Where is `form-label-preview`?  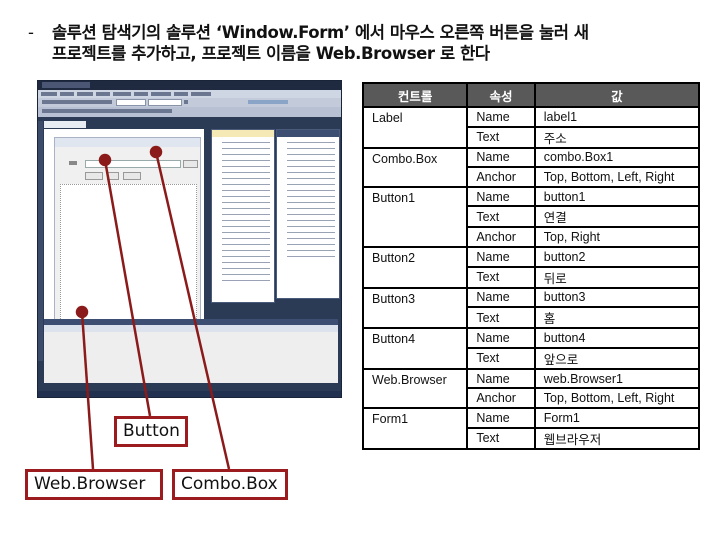 form-label-preview is located at coordinates (73, 163).